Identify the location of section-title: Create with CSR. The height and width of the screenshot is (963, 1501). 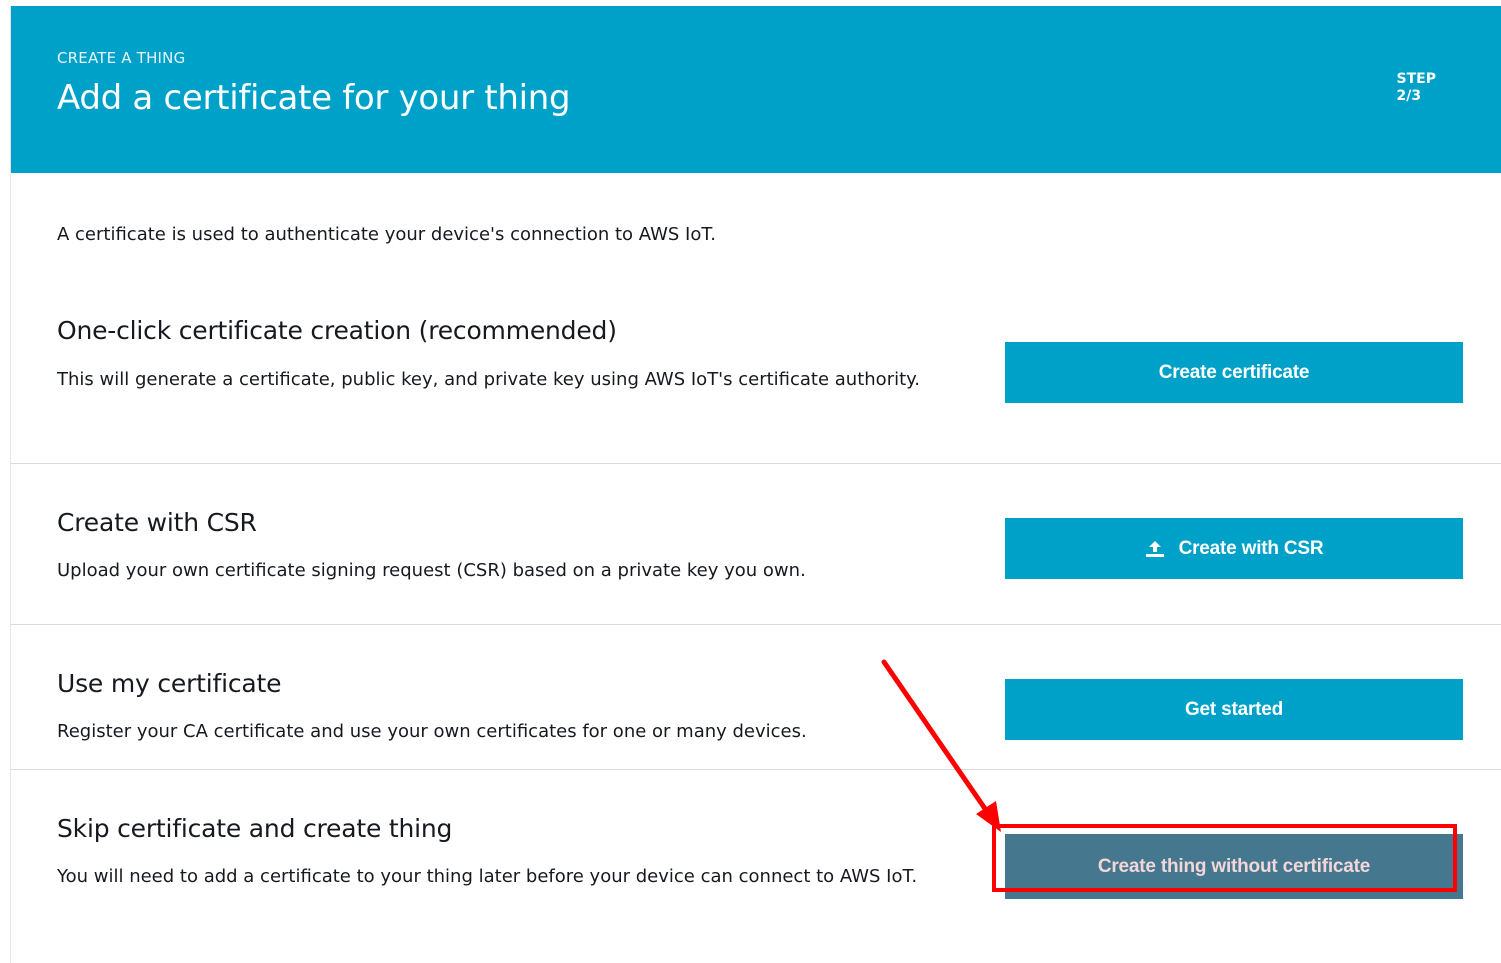
(157, 522).